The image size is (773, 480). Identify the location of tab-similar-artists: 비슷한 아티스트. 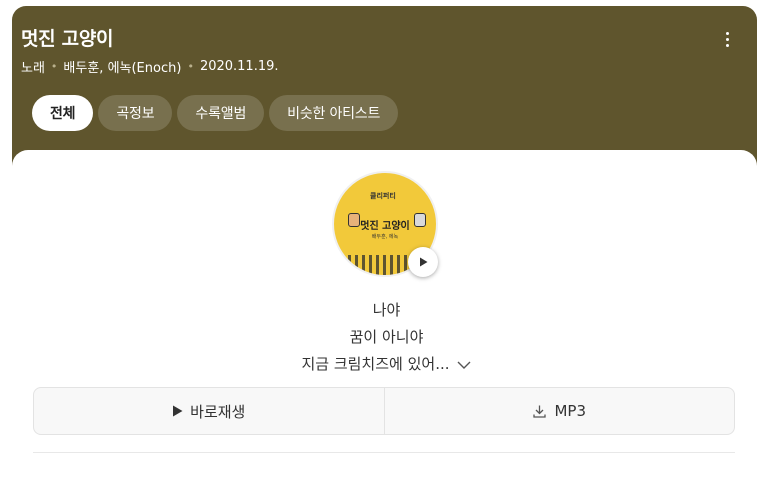
(334, 113).